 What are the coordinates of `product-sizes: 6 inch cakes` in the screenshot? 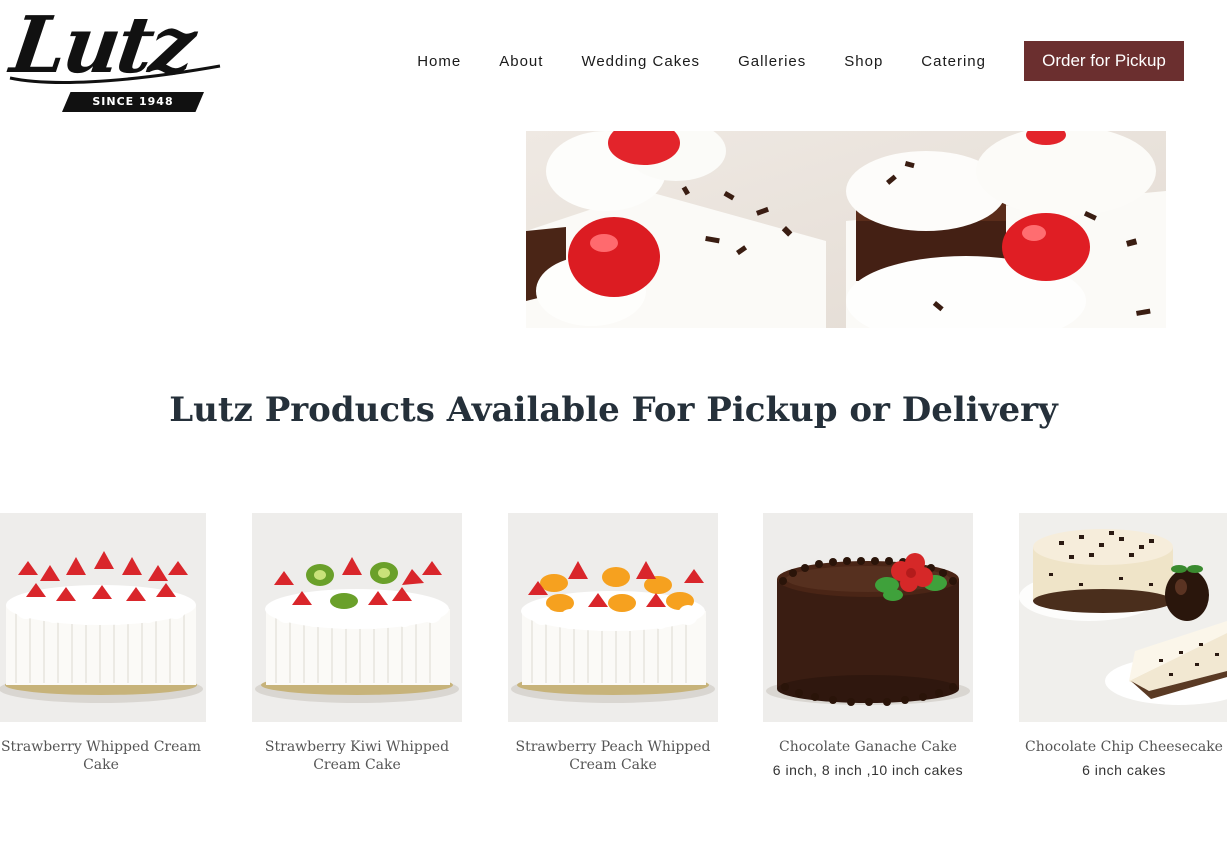 It's located at (1124, 770).